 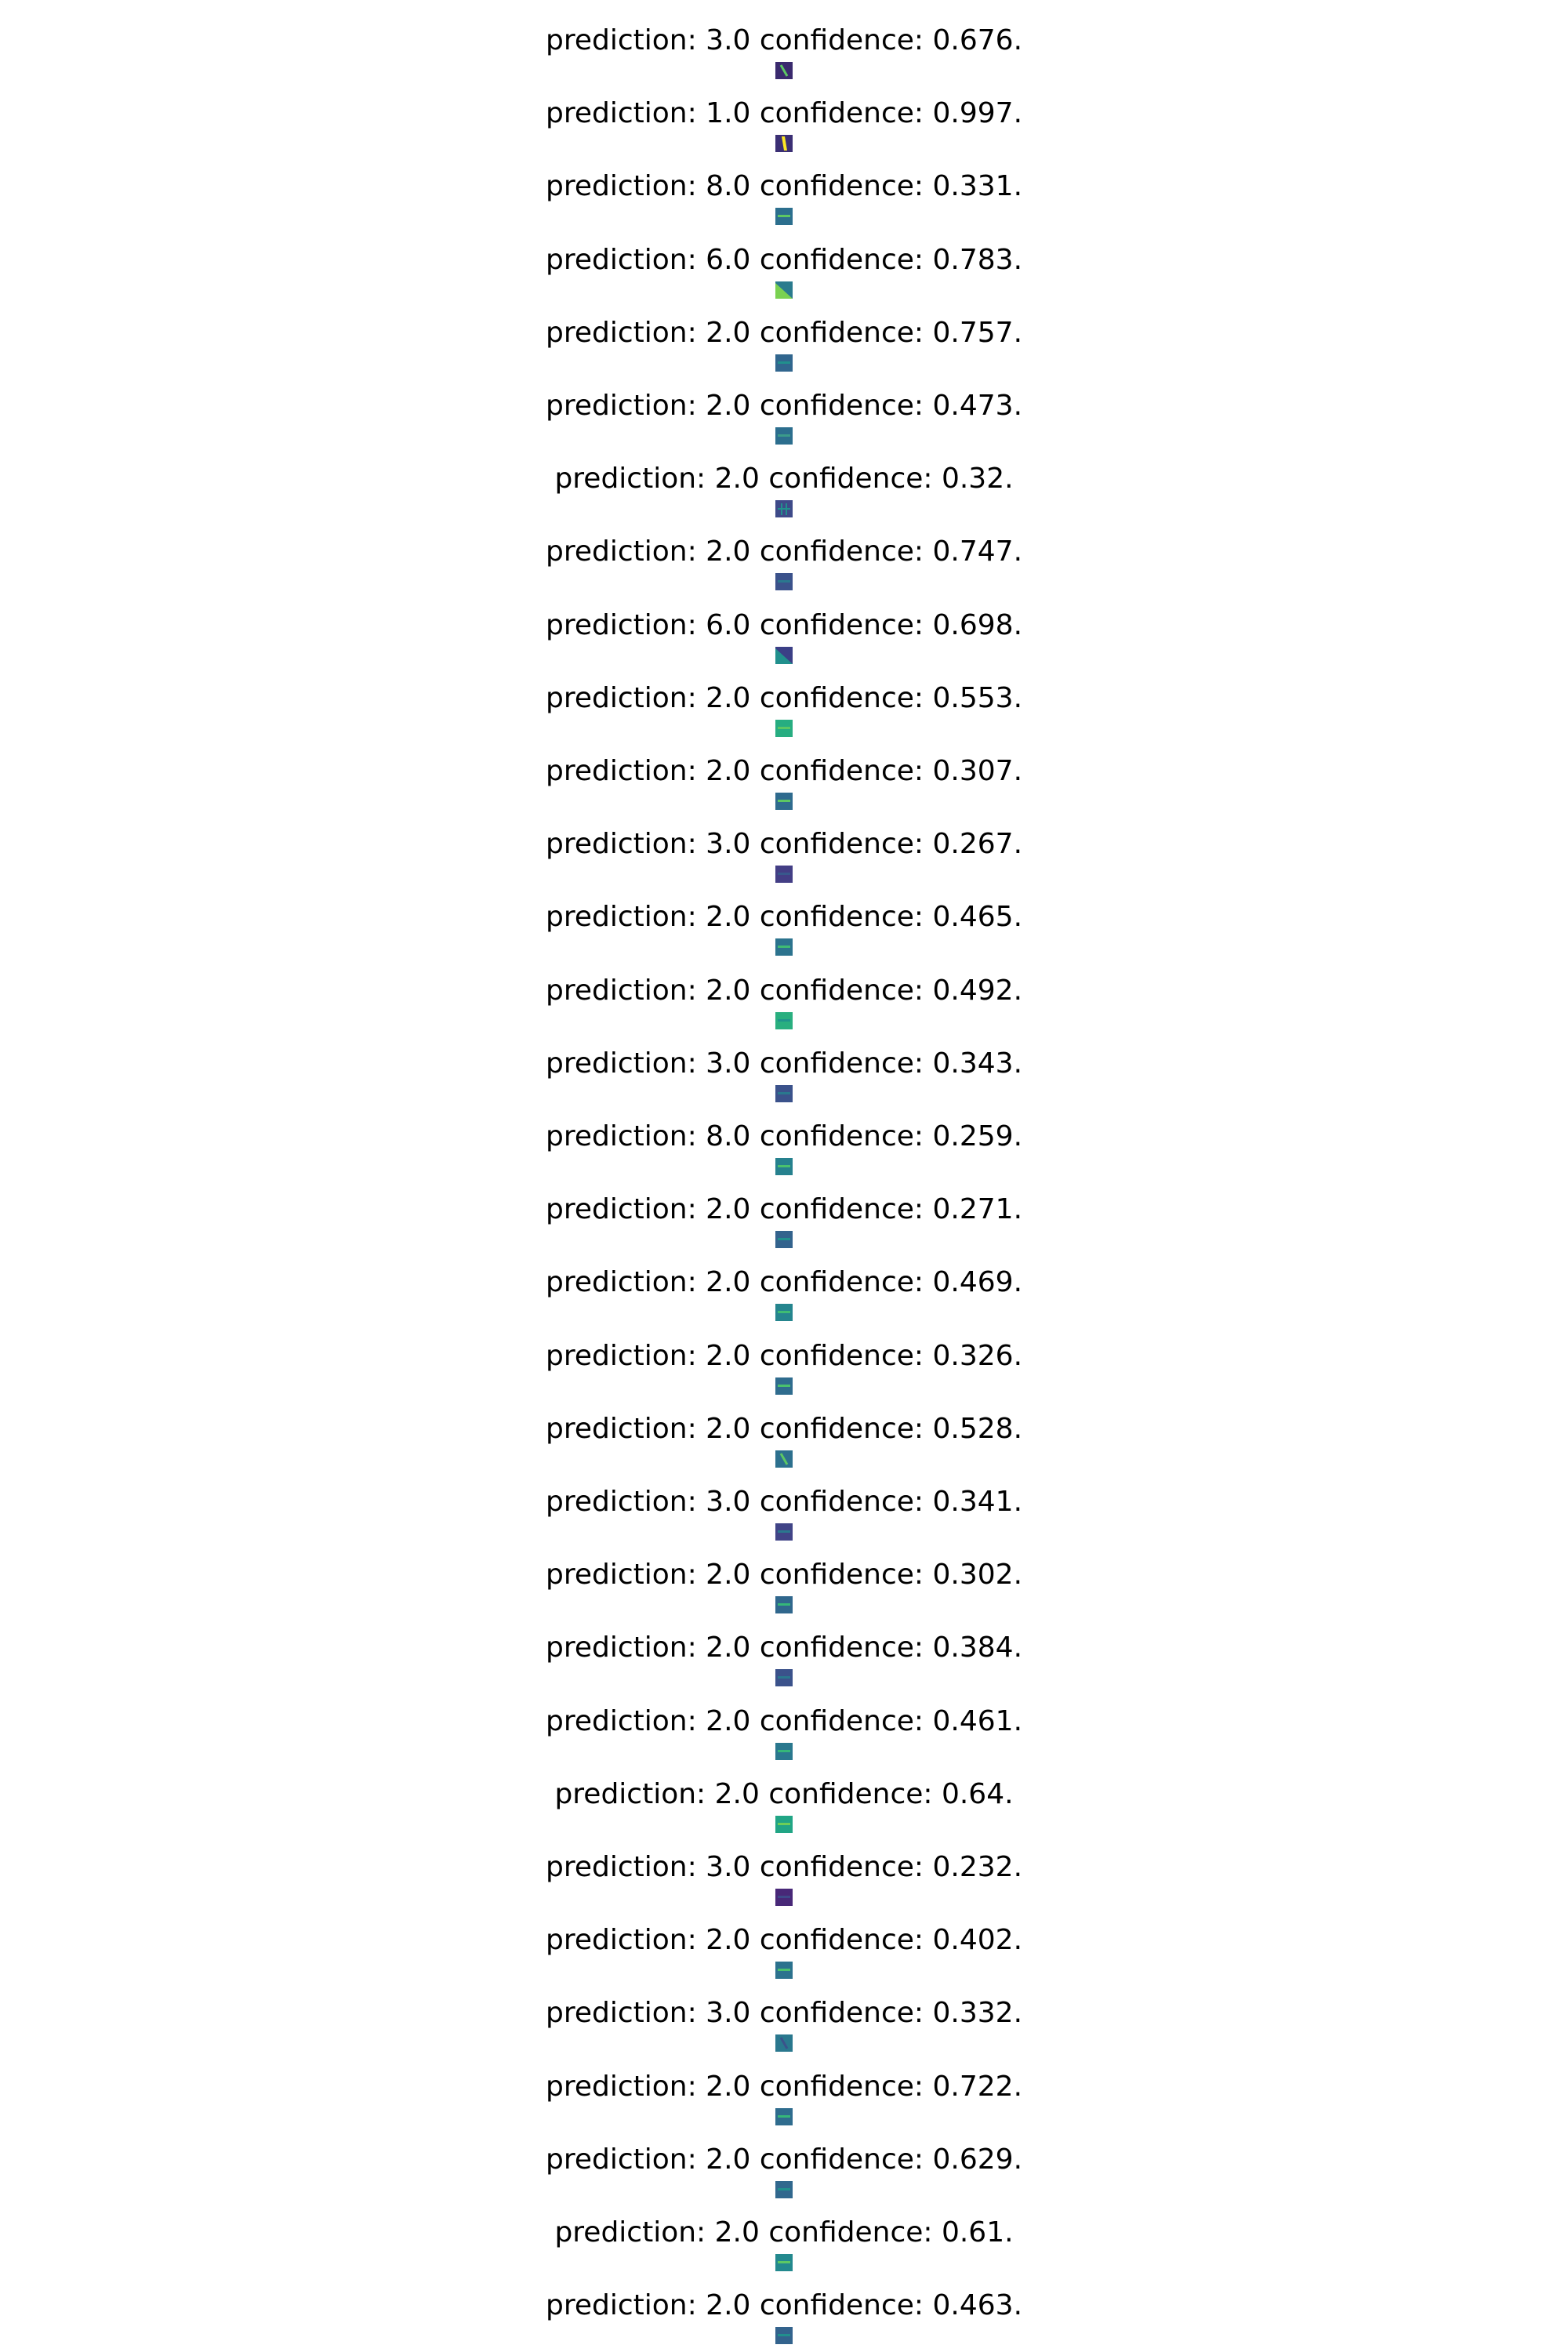 What do you see at coordinates (784, 260) in the screenshot?
I see `panel-title: prediction: 6.0 confidence: 0.783.` at bounding box center [784, 260].